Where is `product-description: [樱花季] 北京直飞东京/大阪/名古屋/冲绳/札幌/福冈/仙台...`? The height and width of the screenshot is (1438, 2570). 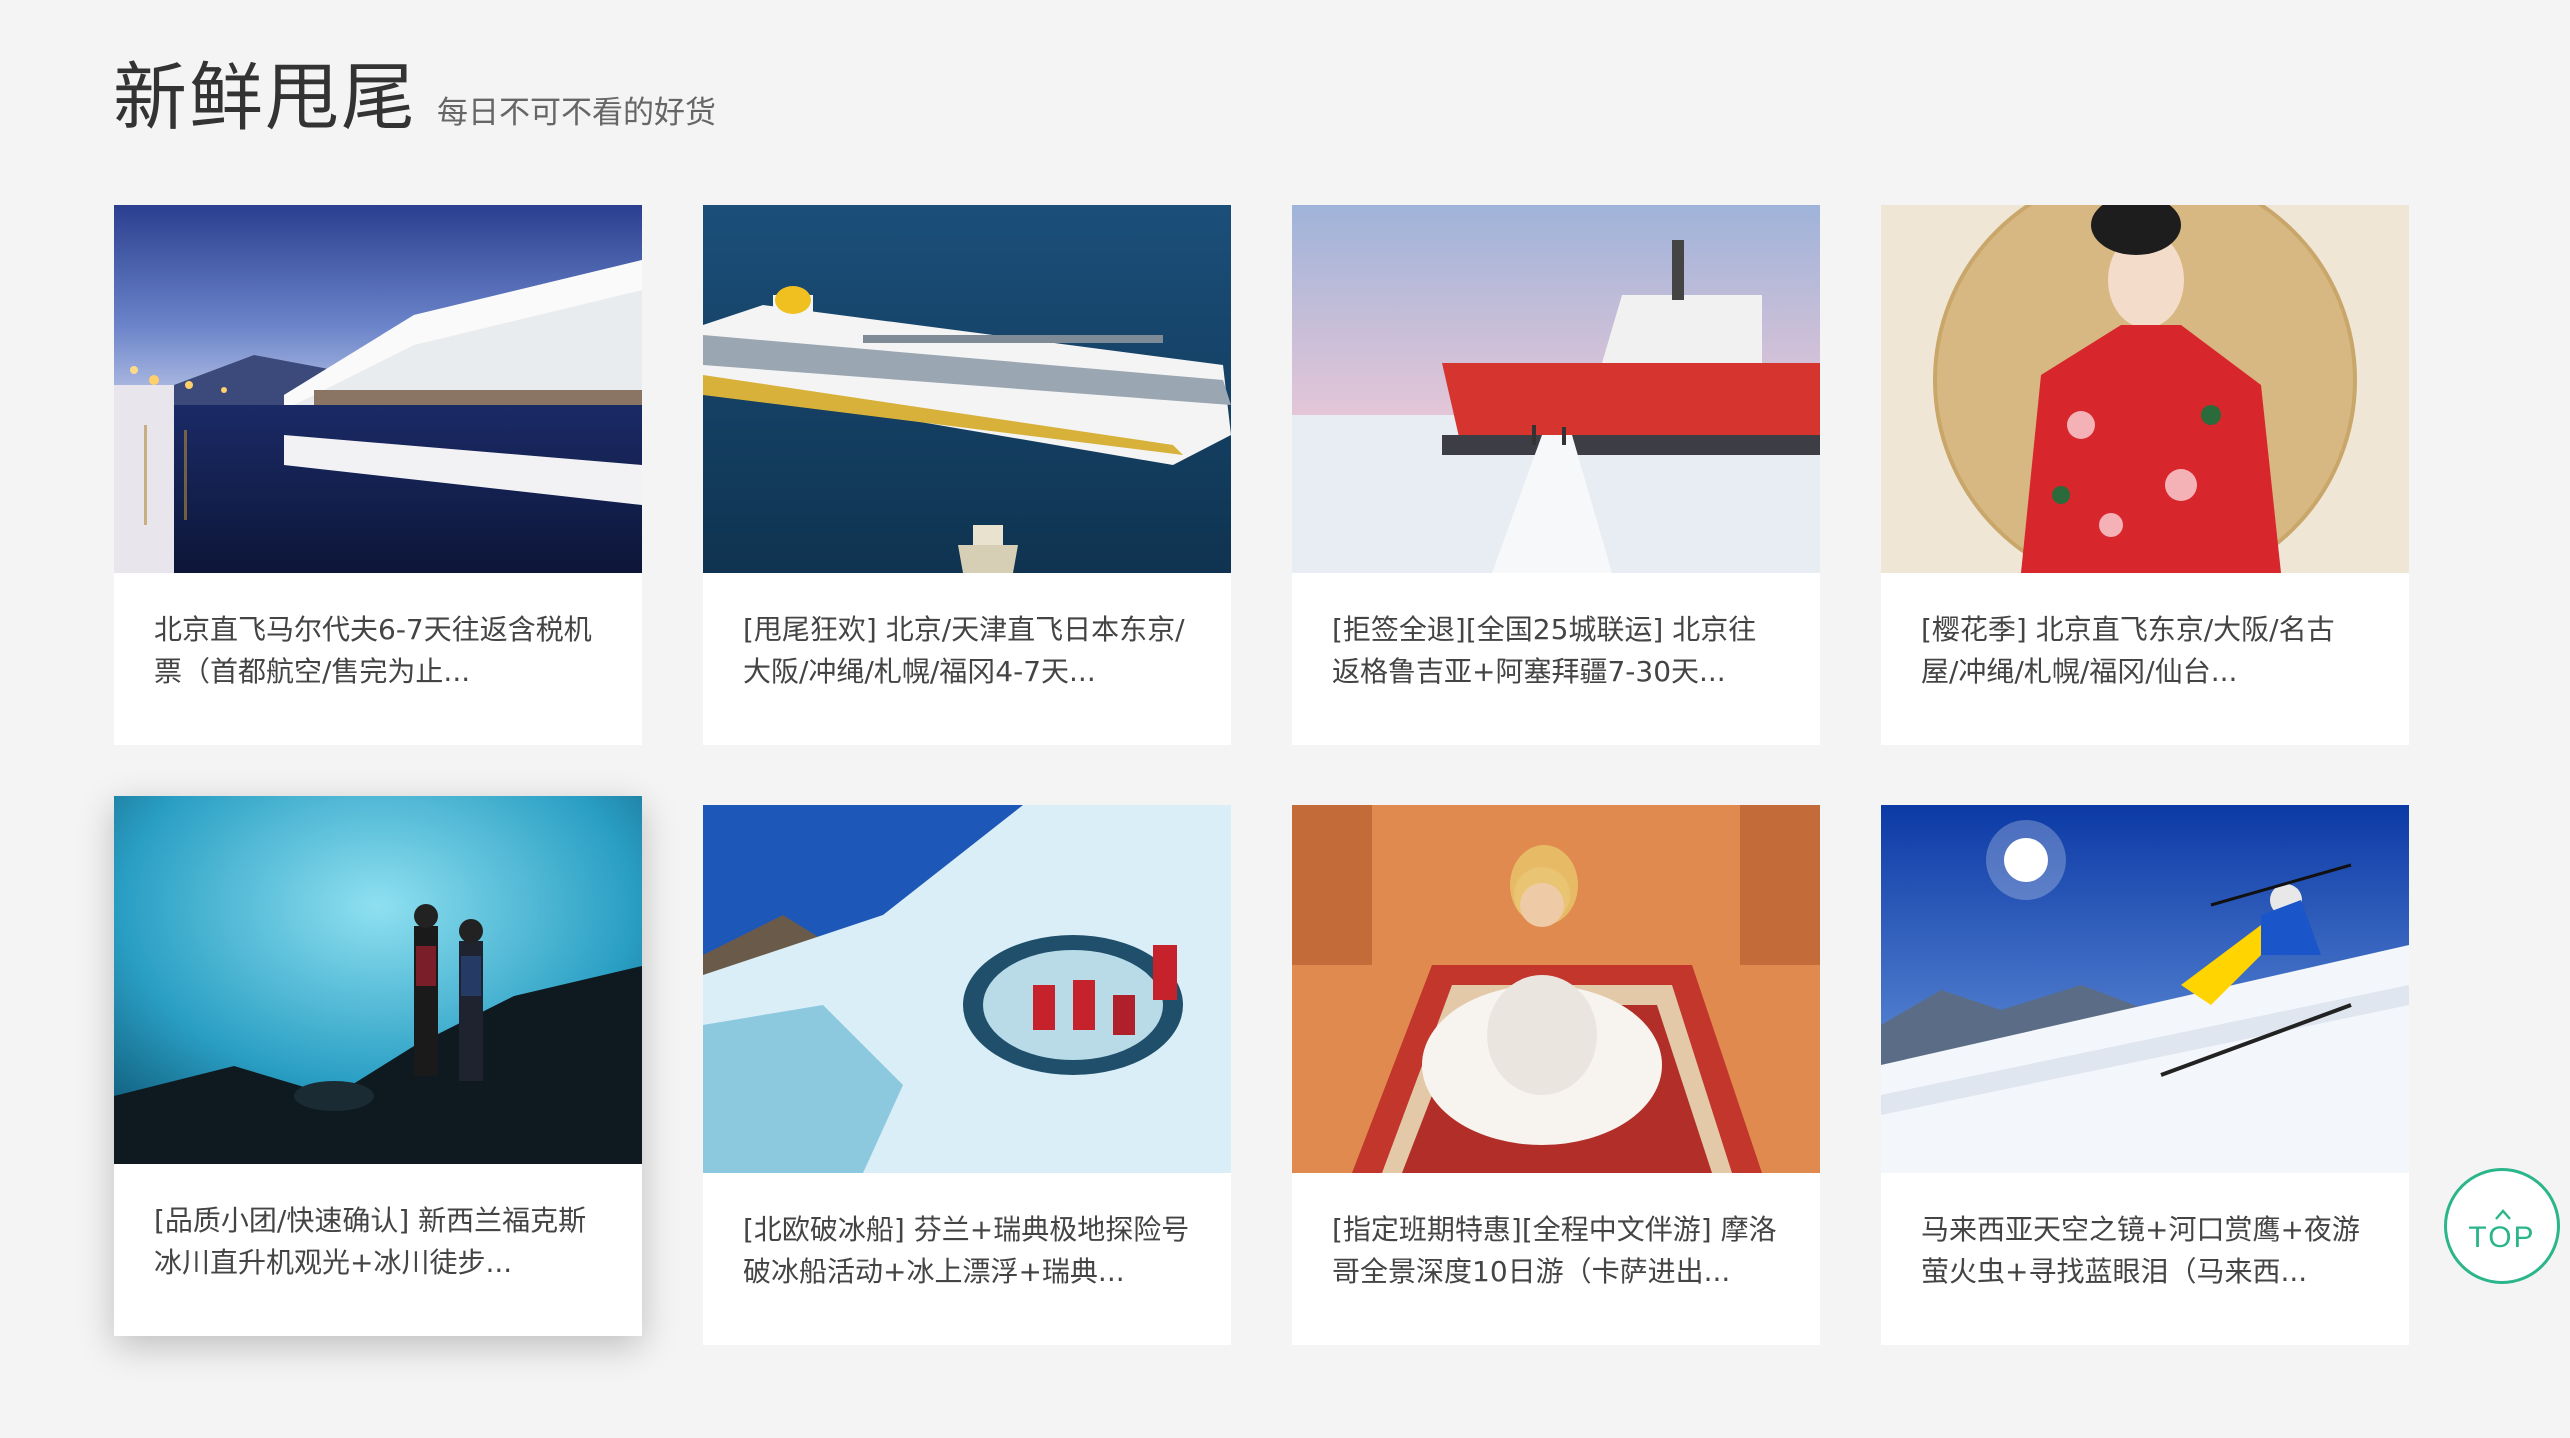
product-description: [樱花季] 北京直飞东京/大阪/名古屋/冲绳/札幌/福冈/仙台... is located at coordinates (2146, 651).